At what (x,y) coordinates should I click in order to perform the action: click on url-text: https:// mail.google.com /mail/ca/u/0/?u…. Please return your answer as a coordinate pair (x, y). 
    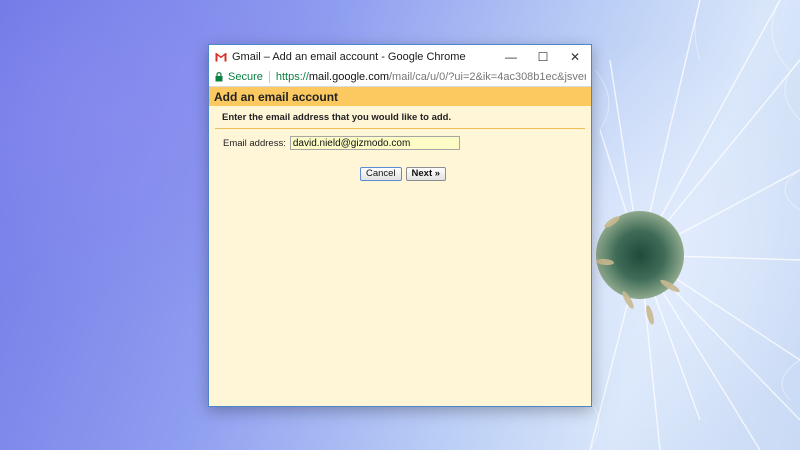
    Looking at the image, I should click on (431, 77).